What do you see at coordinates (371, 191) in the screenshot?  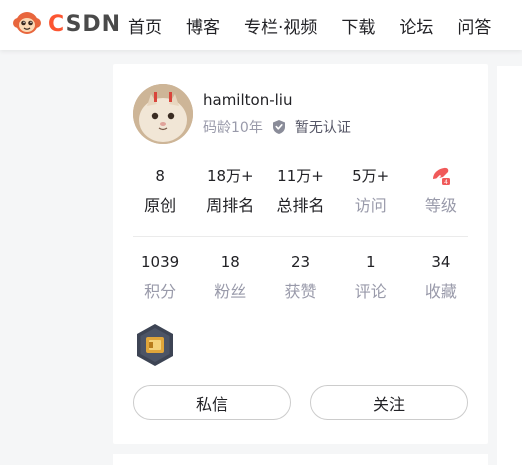 I see `stat-visits: 5万+ 访问` at bounding box center [371, 191].